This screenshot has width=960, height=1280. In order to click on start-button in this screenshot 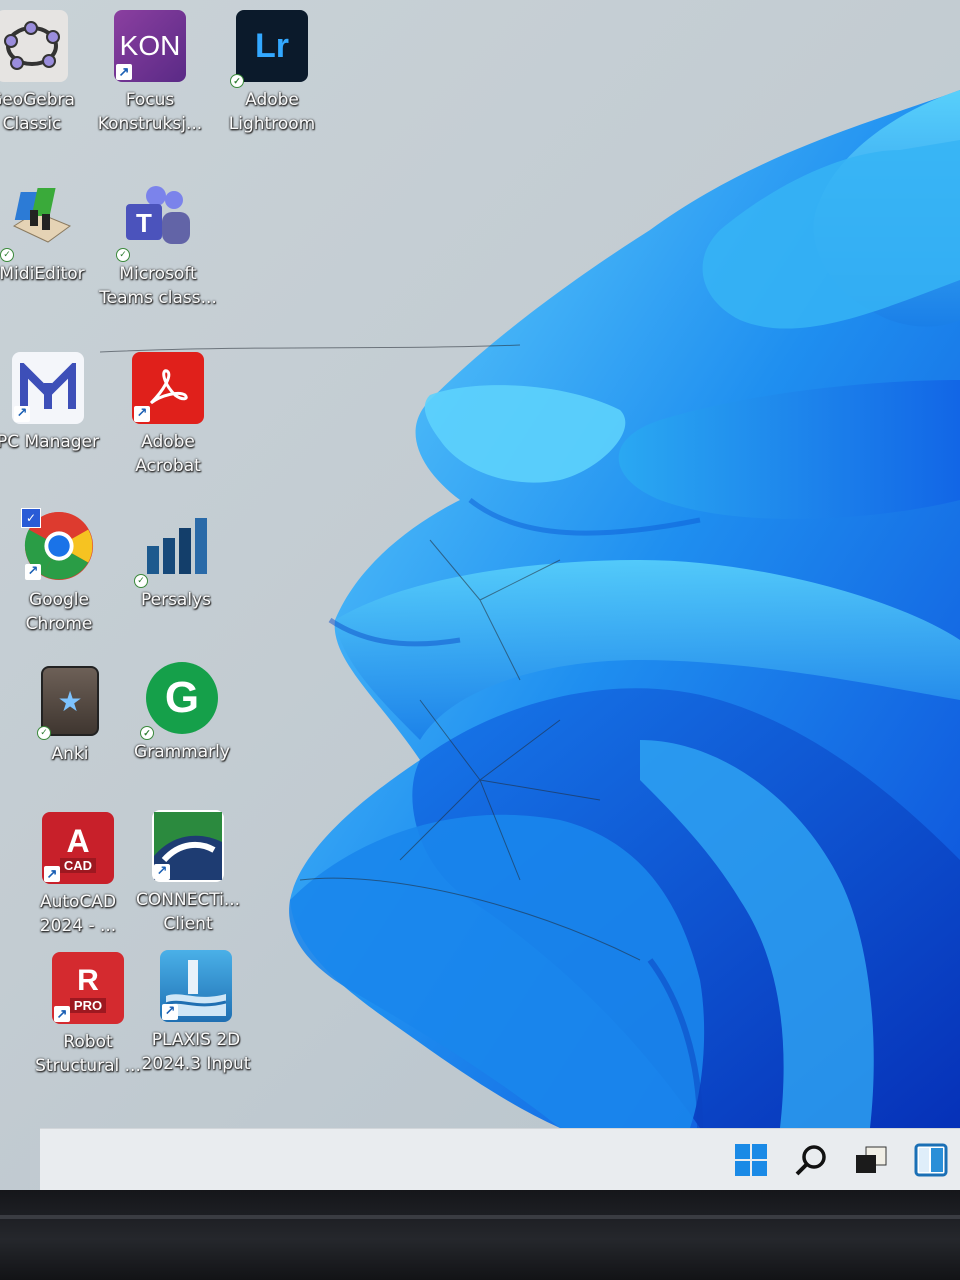, I will do `click(751, 1160)`.